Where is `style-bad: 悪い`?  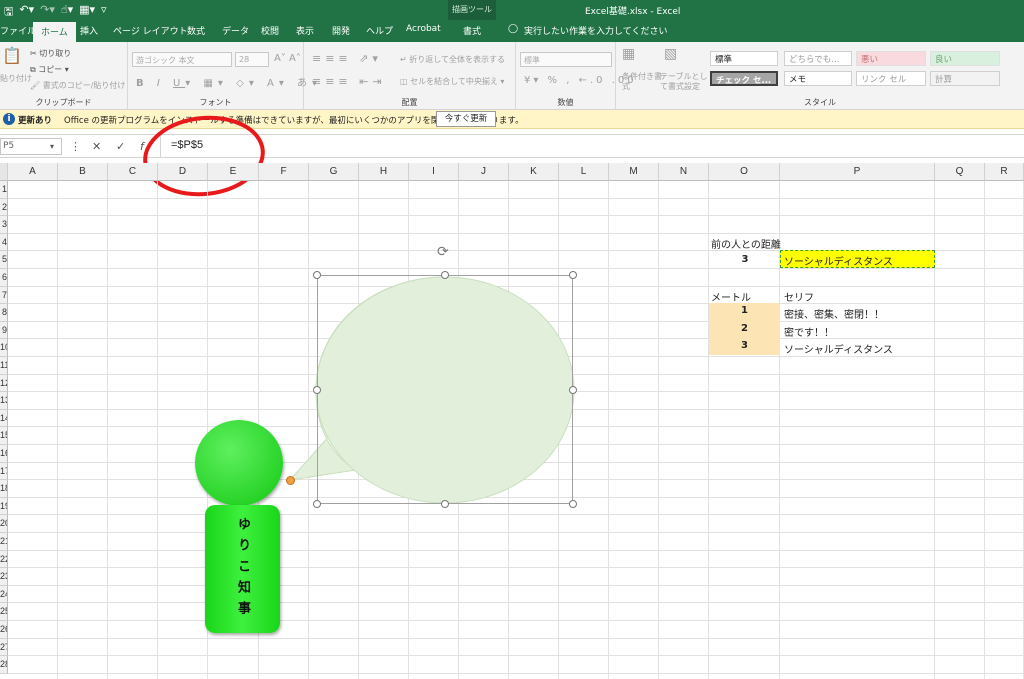
style-bad: 悪い is located at coordinates (891, 58).